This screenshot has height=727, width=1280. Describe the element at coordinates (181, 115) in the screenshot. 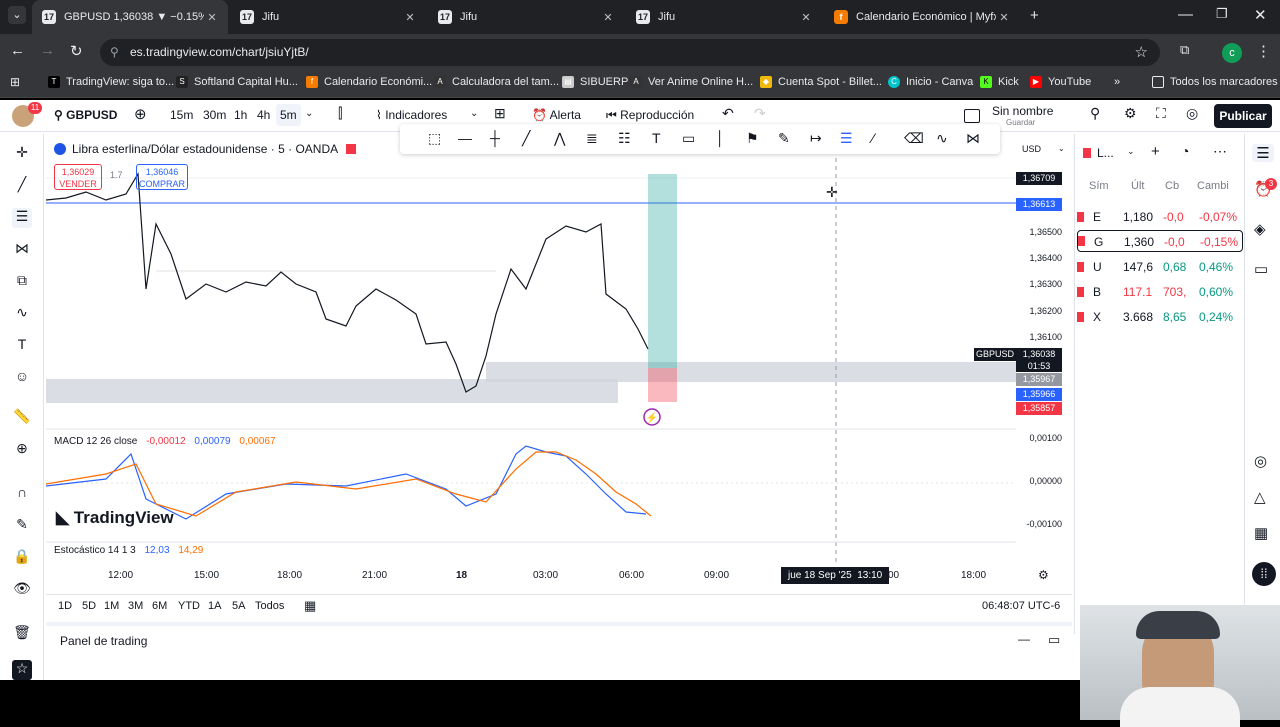

I see `interval-15m: 15m` at that location.